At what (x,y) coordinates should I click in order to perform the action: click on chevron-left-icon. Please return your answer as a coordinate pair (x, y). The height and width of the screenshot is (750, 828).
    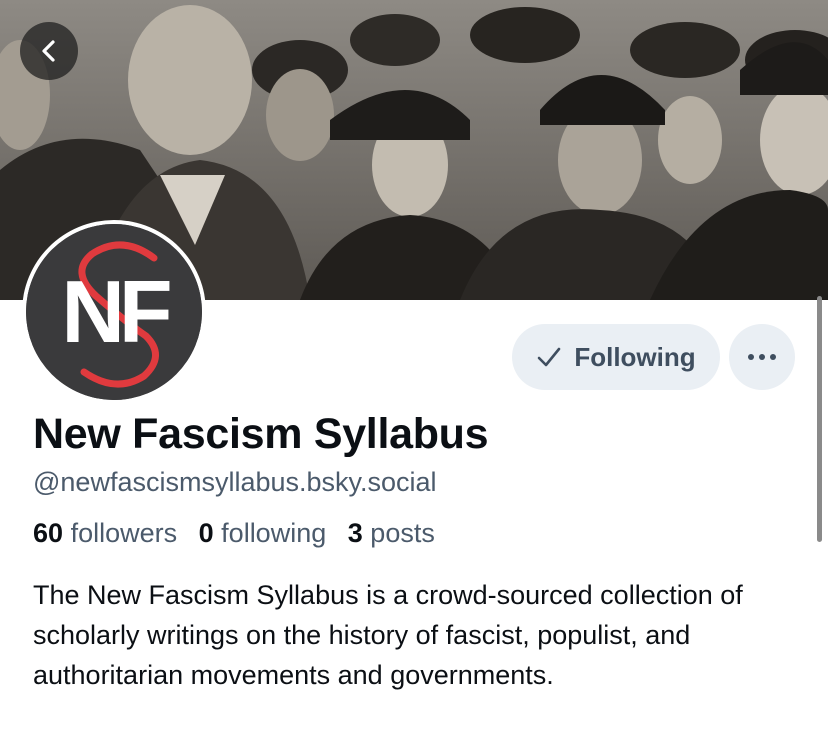
    Looking at the image, I should click on (48, 51).